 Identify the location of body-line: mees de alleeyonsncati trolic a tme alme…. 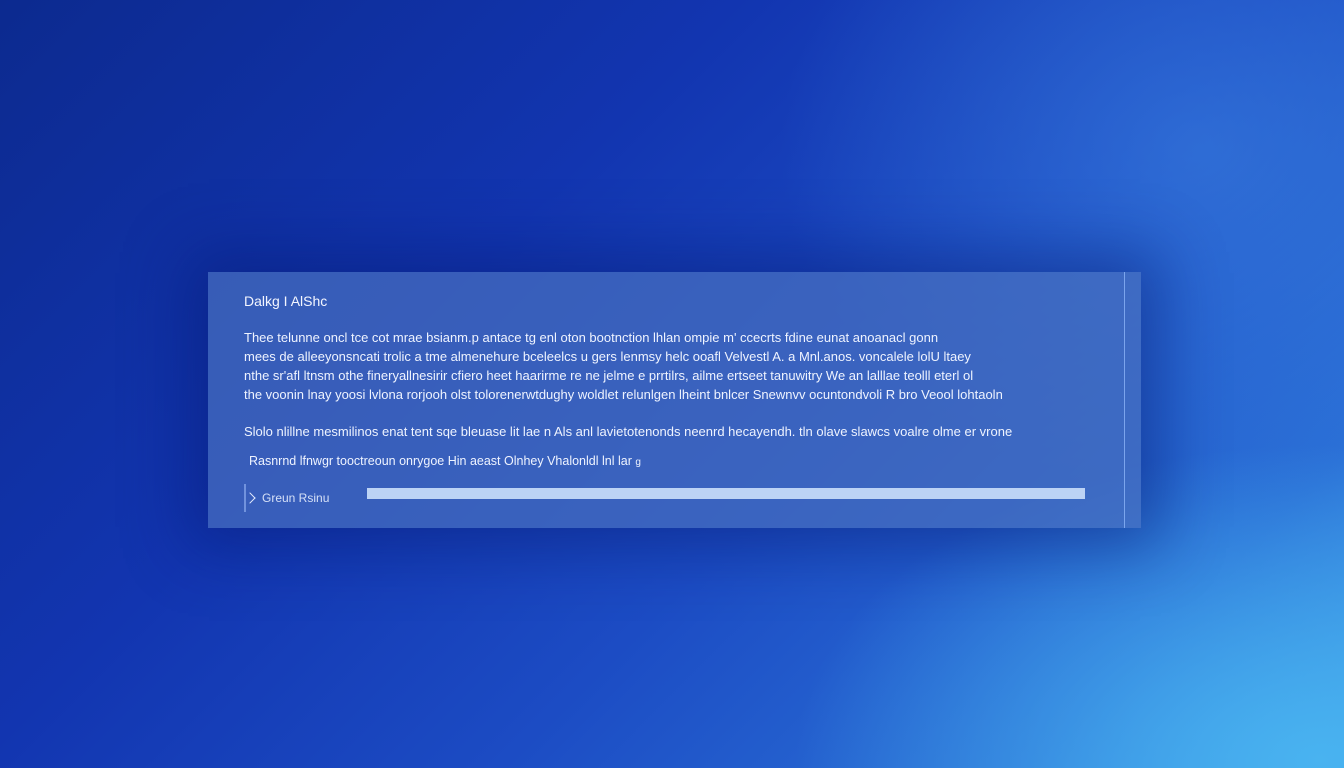
(607, 356).